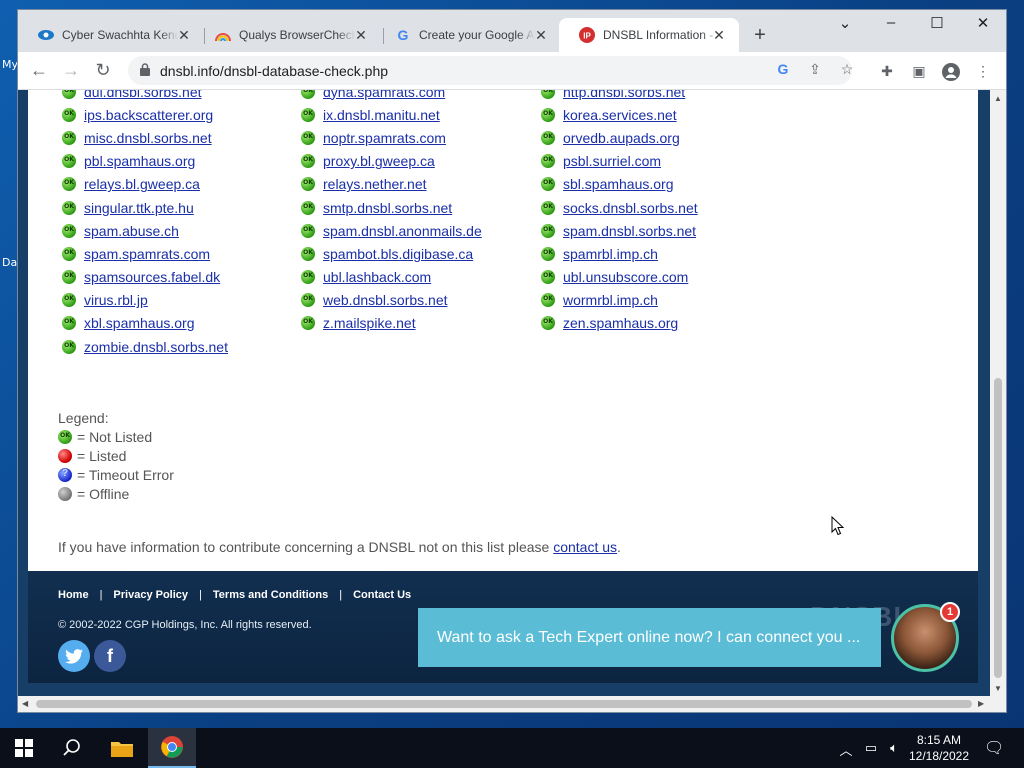 Image resolution: width=1024 pixels, height=768 pixels. Describe the element at coordinates (981, 703) in the screenshot. I see `scroll-right-icon: ▶` at that location.